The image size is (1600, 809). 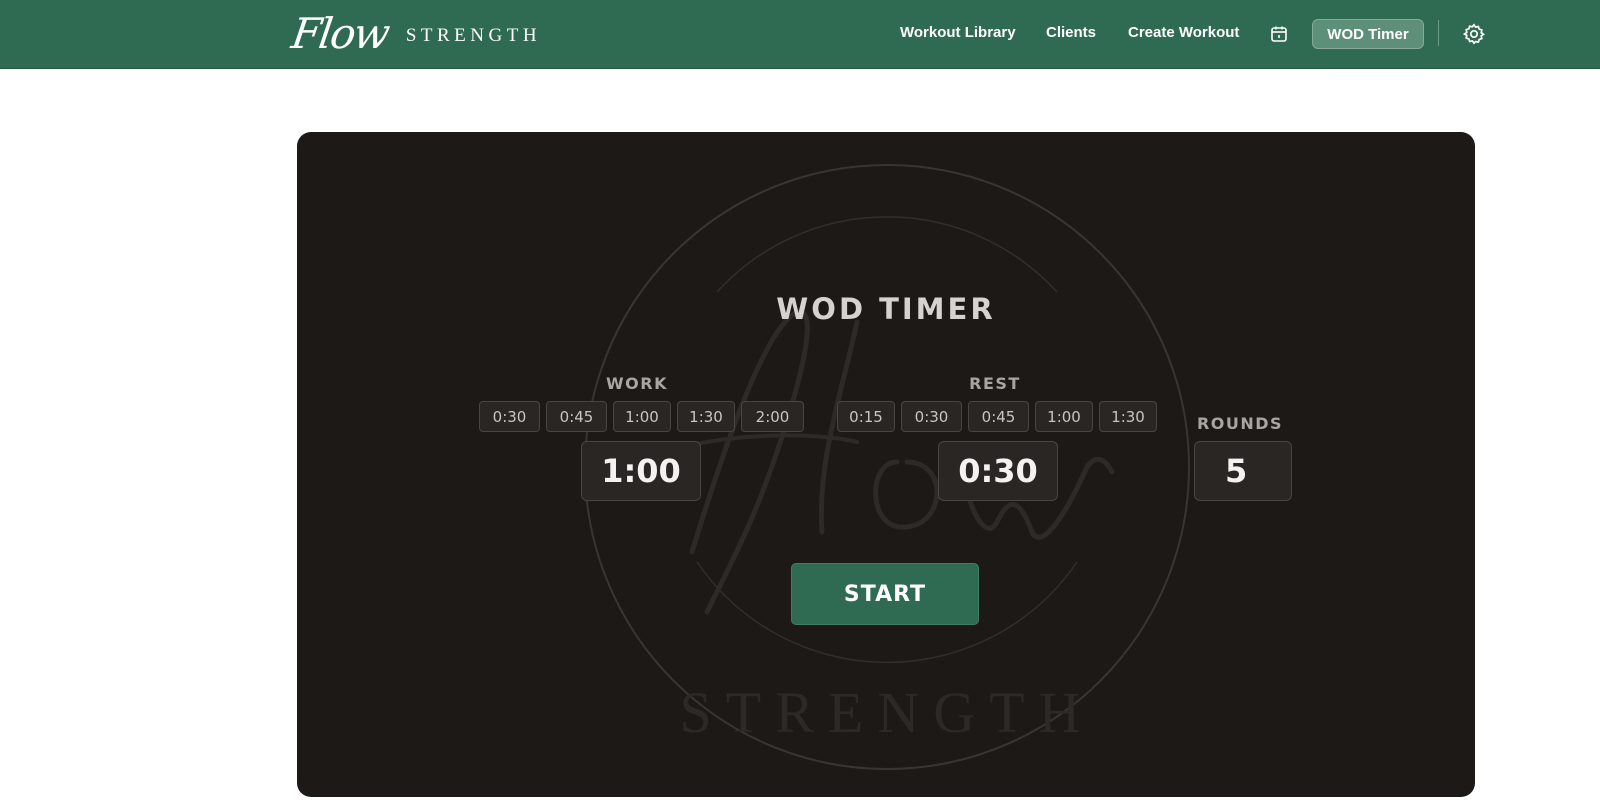 I want to click on gear-icon, so click(x=1474, y=34).